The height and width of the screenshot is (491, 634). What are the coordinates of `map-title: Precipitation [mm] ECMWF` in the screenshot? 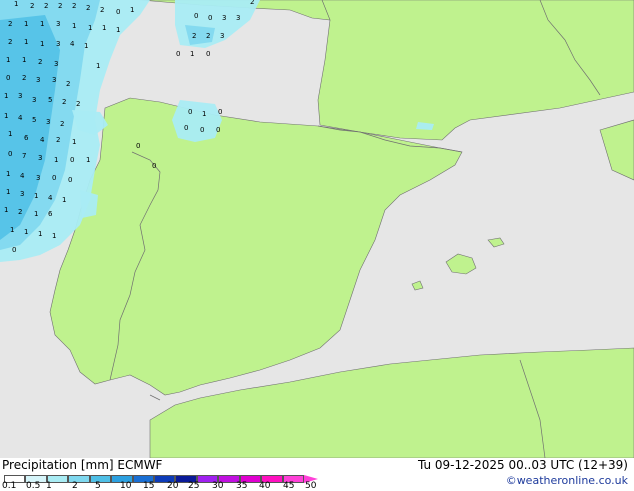 It's located at (82, 465).